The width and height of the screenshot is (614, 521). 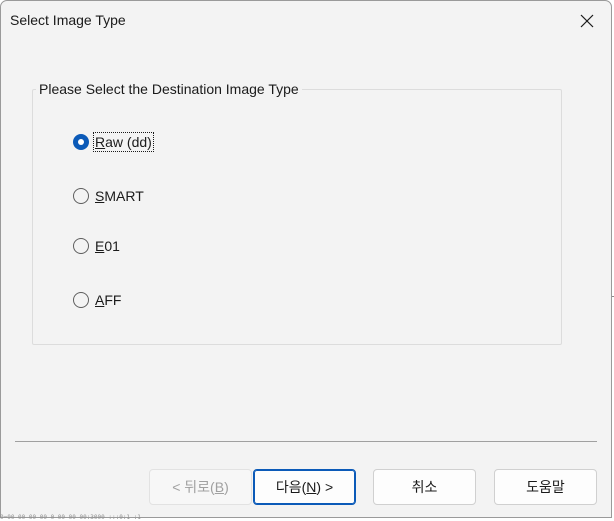 I want to click on mnemonic-e: E, so click(x=100, y=246).